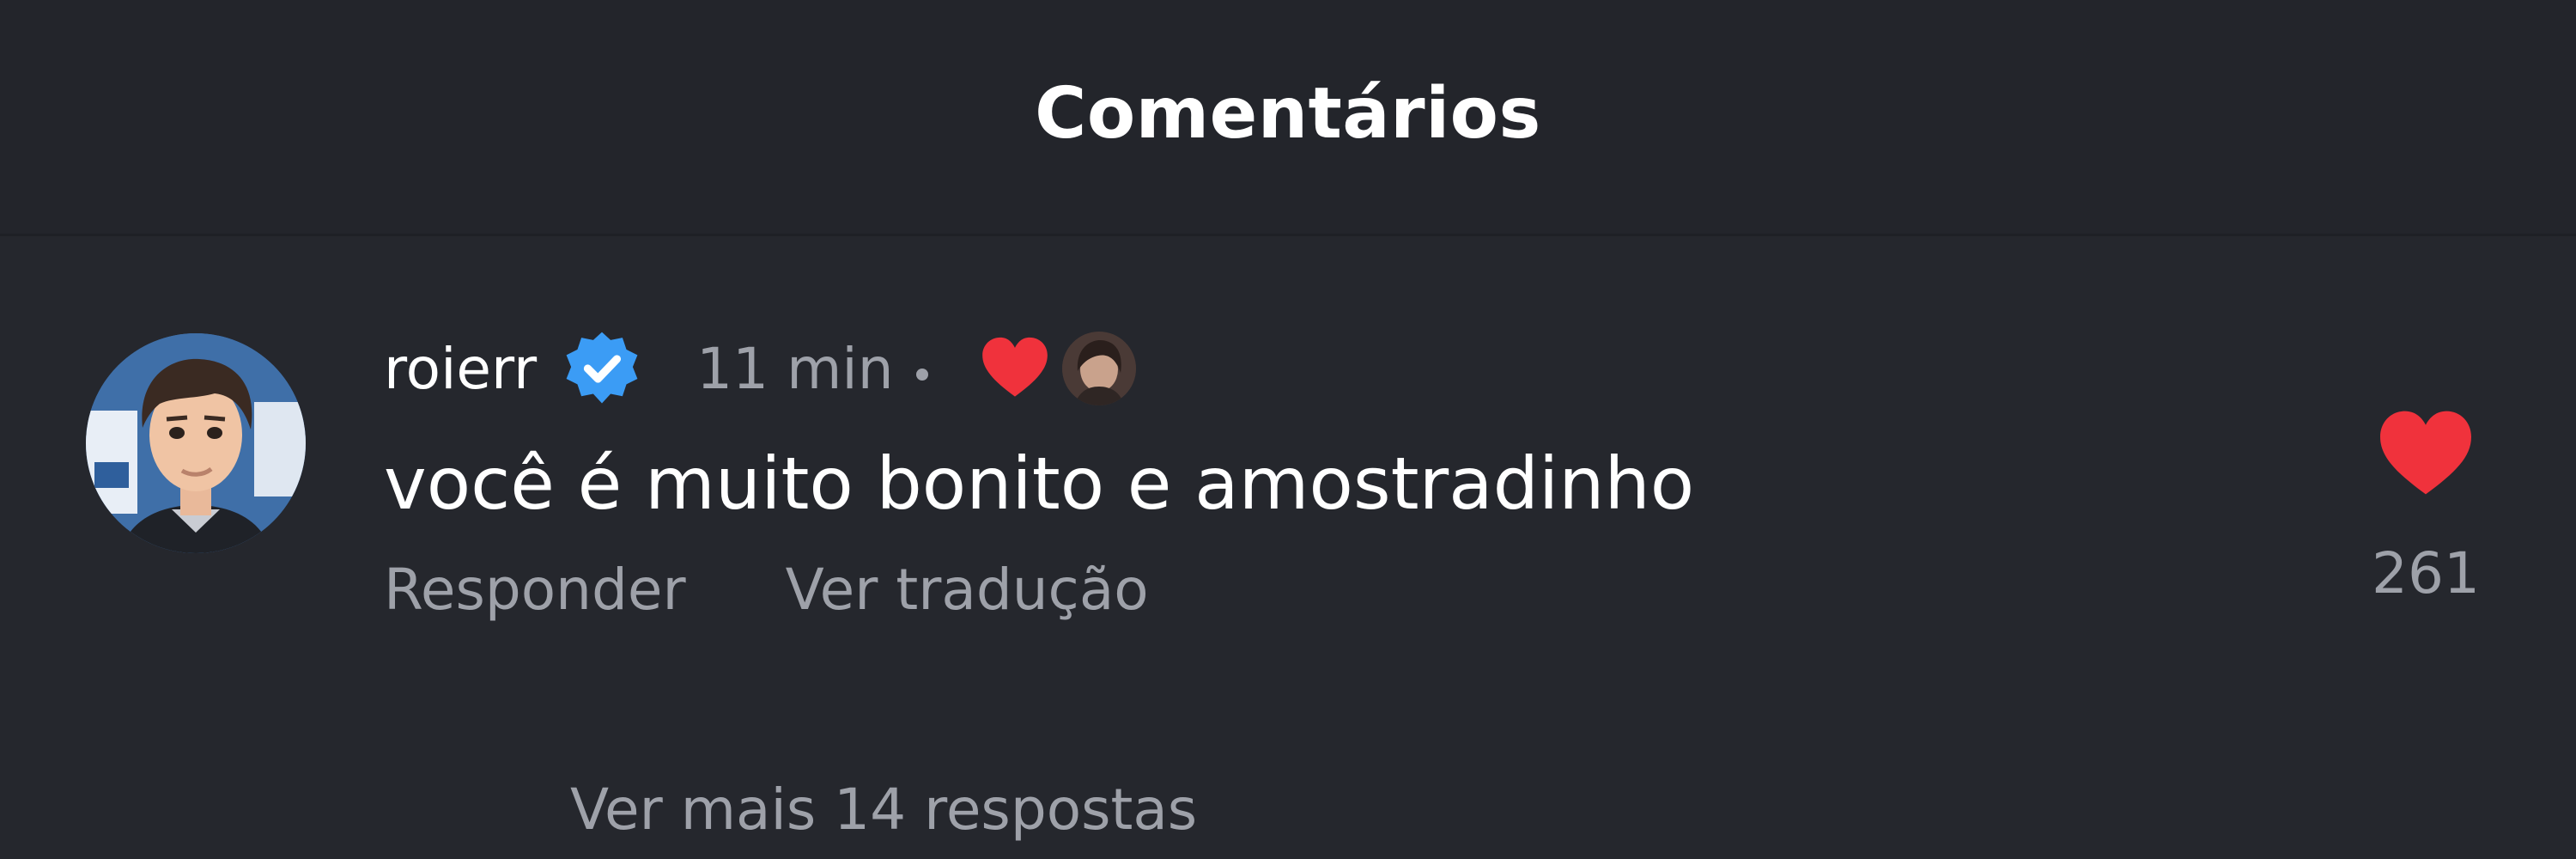 The height and width of the screenshot is (859, 2576). Describe the element at coordinates (1288, 114) in the screenshot. I see `page-title: Comentários` at that location.